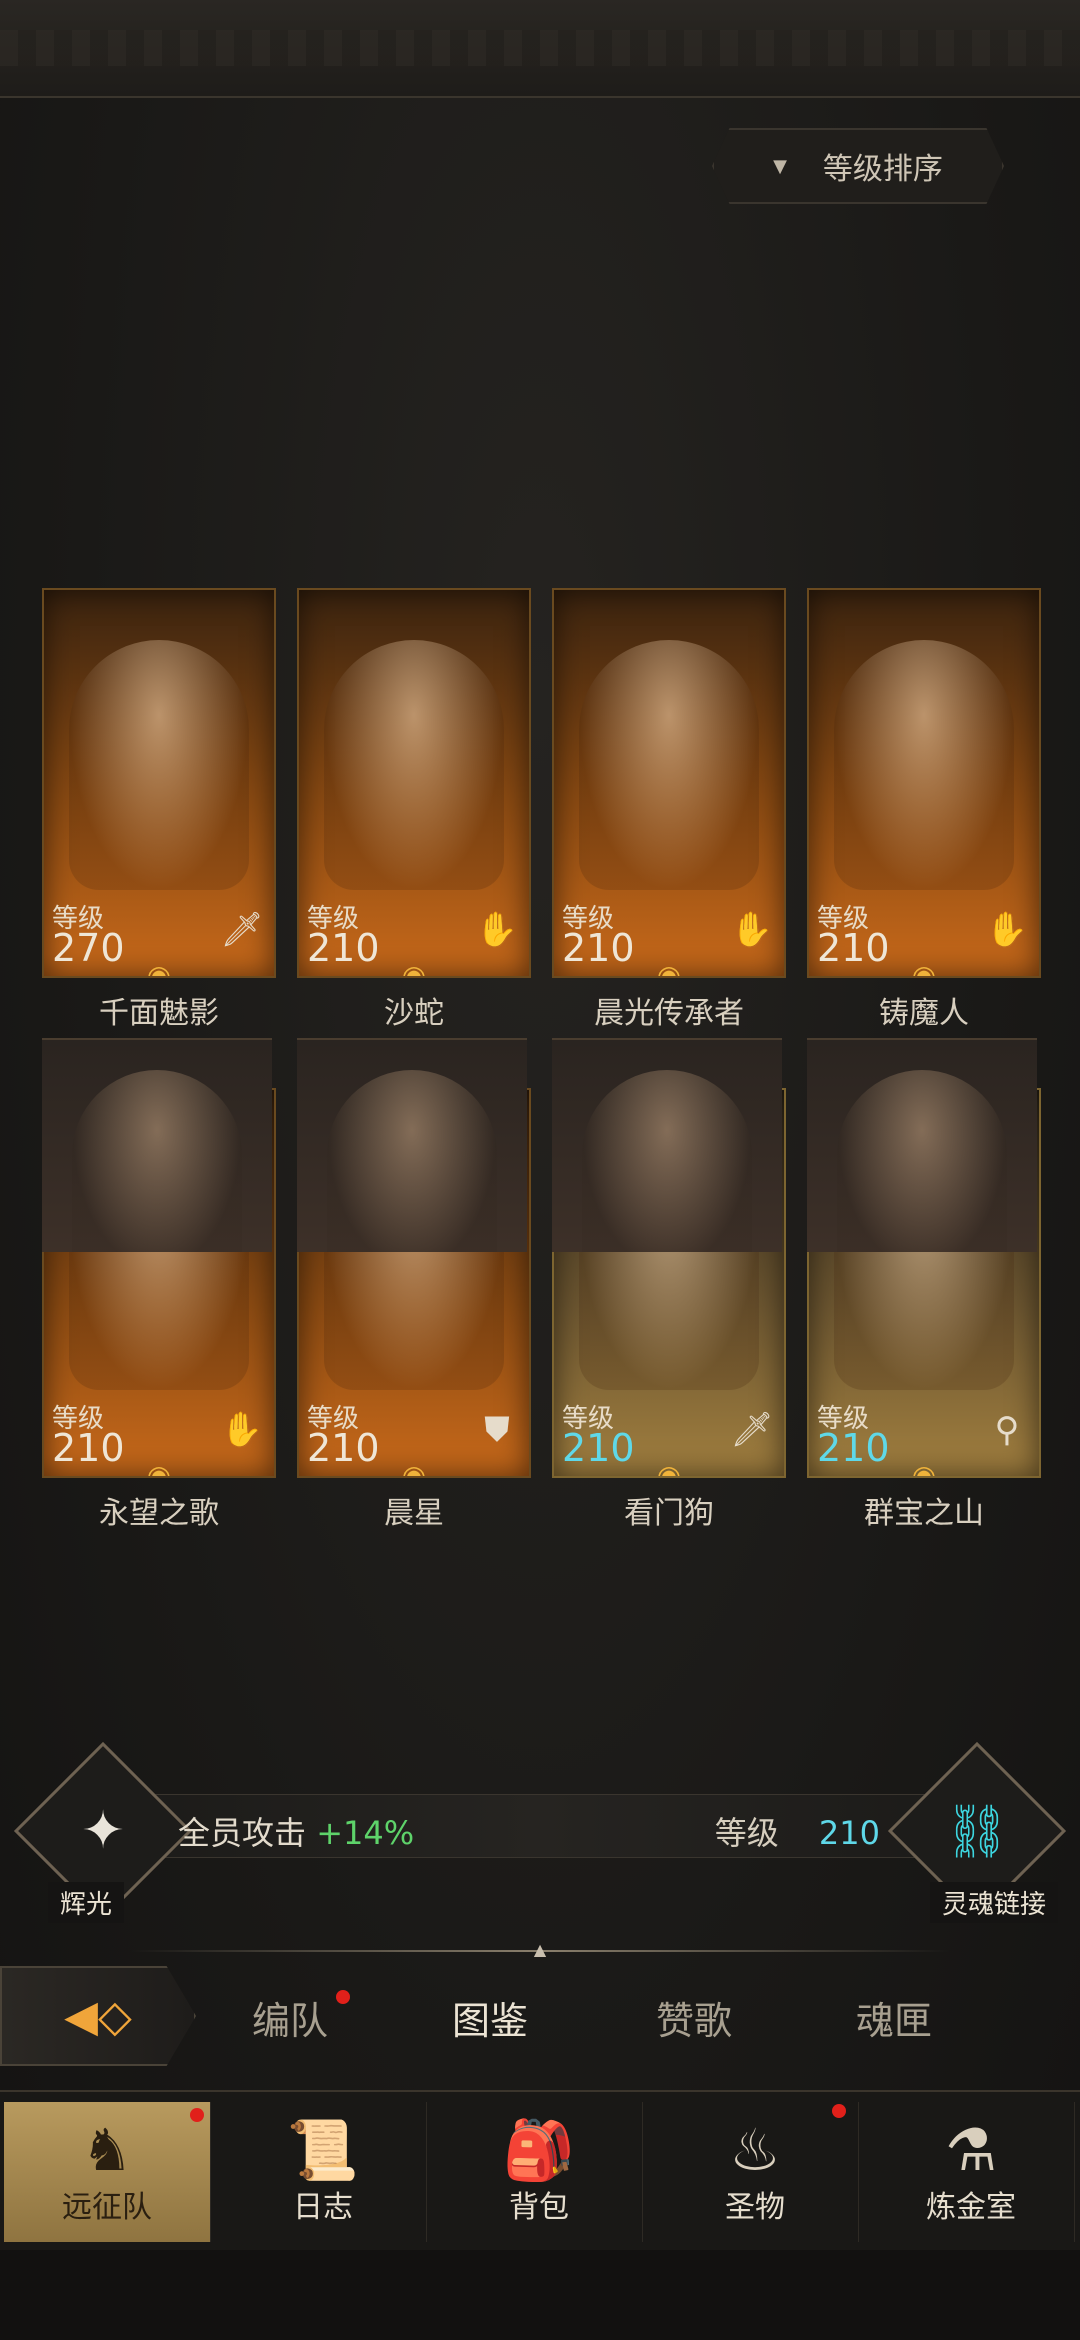  What do you see at coordinates (197, 2115) in the screenshot?
I see `expedition-badge` at bounding box center [197, 2115].